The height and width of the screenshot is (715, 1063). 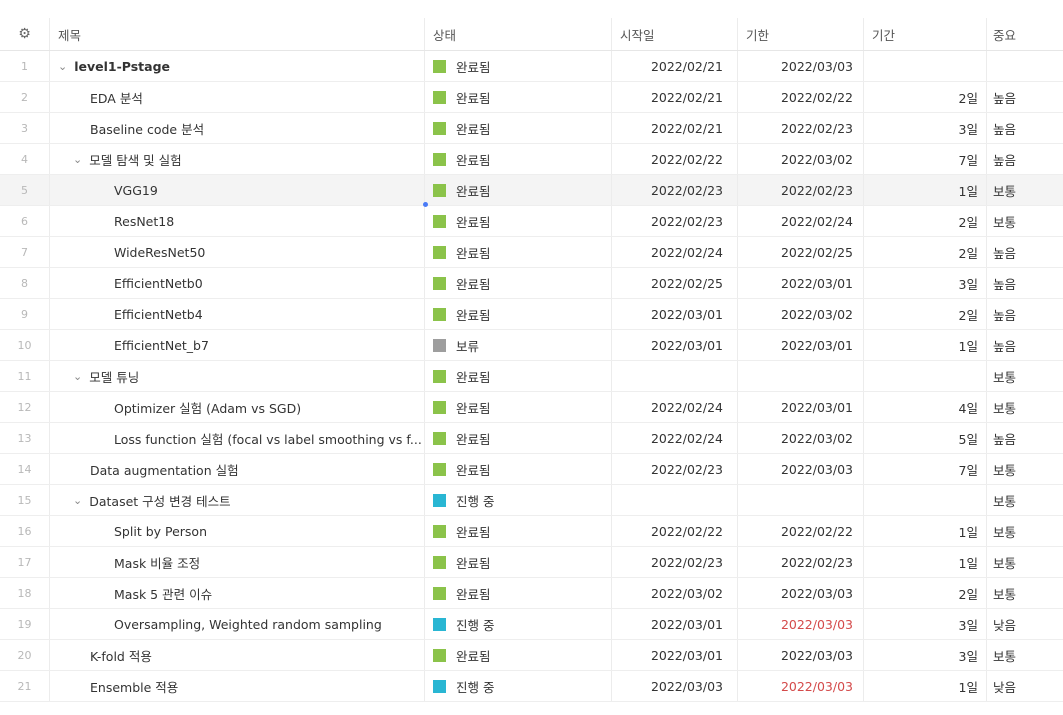 I want to click on task-title-cell: ⌄ Dataset 구성 변경 테스트, so click(x=237, y=500).